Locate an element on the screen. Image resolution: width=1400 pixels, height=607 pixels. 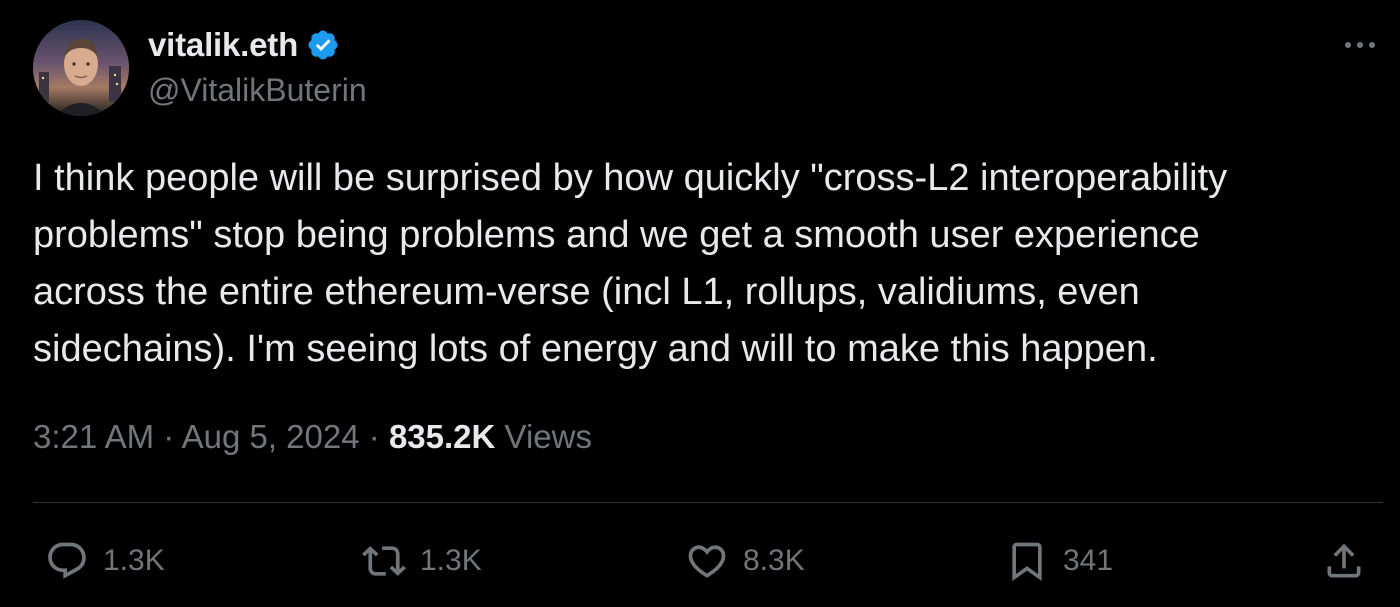
avatar is located at coordinates (81, 68).